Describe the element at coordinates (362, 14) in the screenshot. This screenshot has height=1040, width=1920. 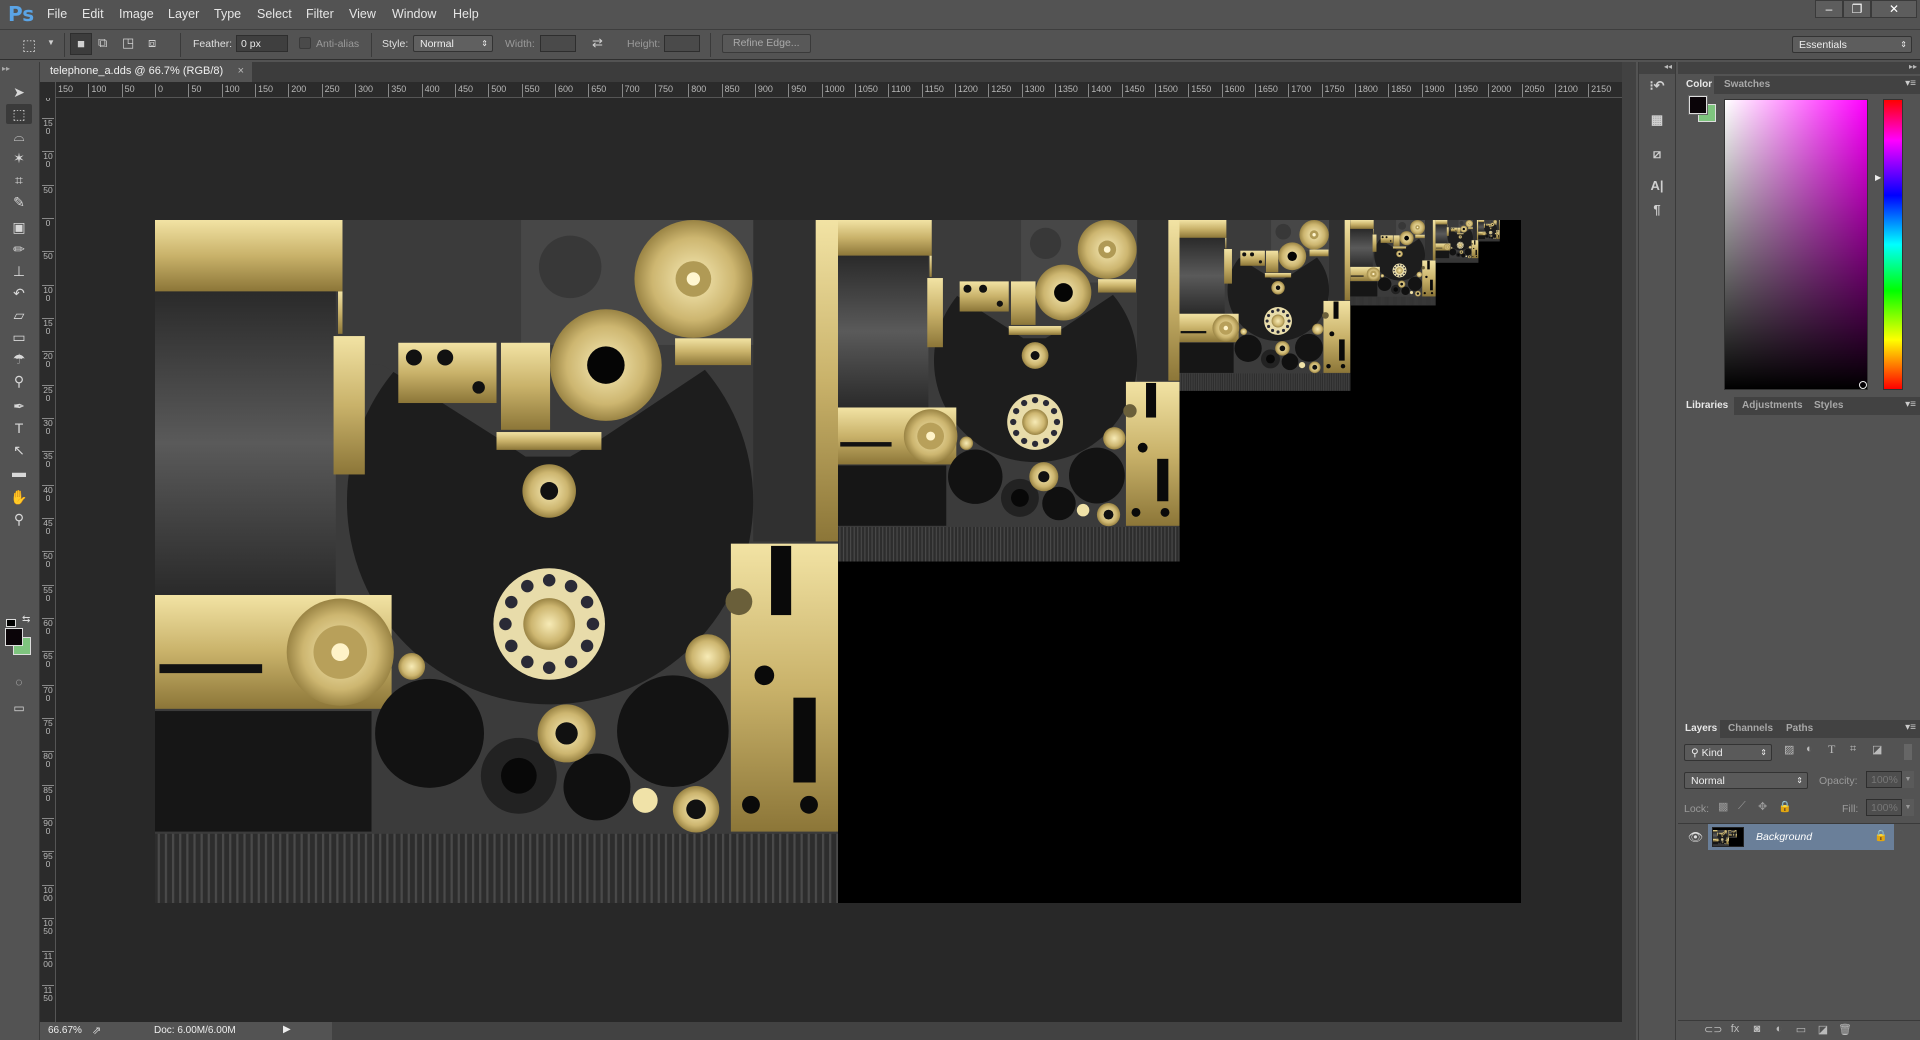
I see `menu-view: View` at that location.